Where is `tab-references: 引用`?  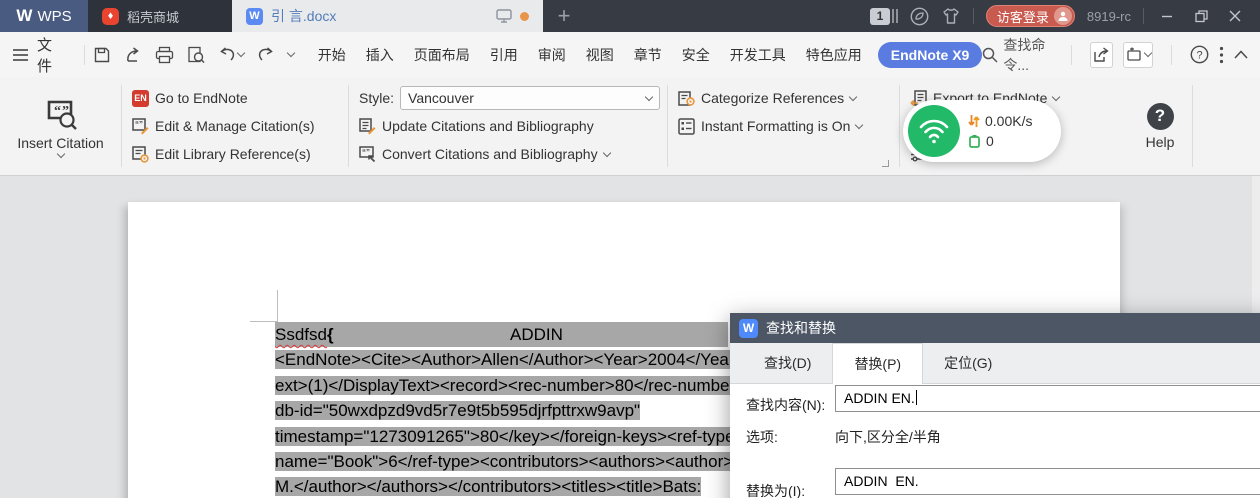 tab-references: 引用 is located at coordinates (504, 55).